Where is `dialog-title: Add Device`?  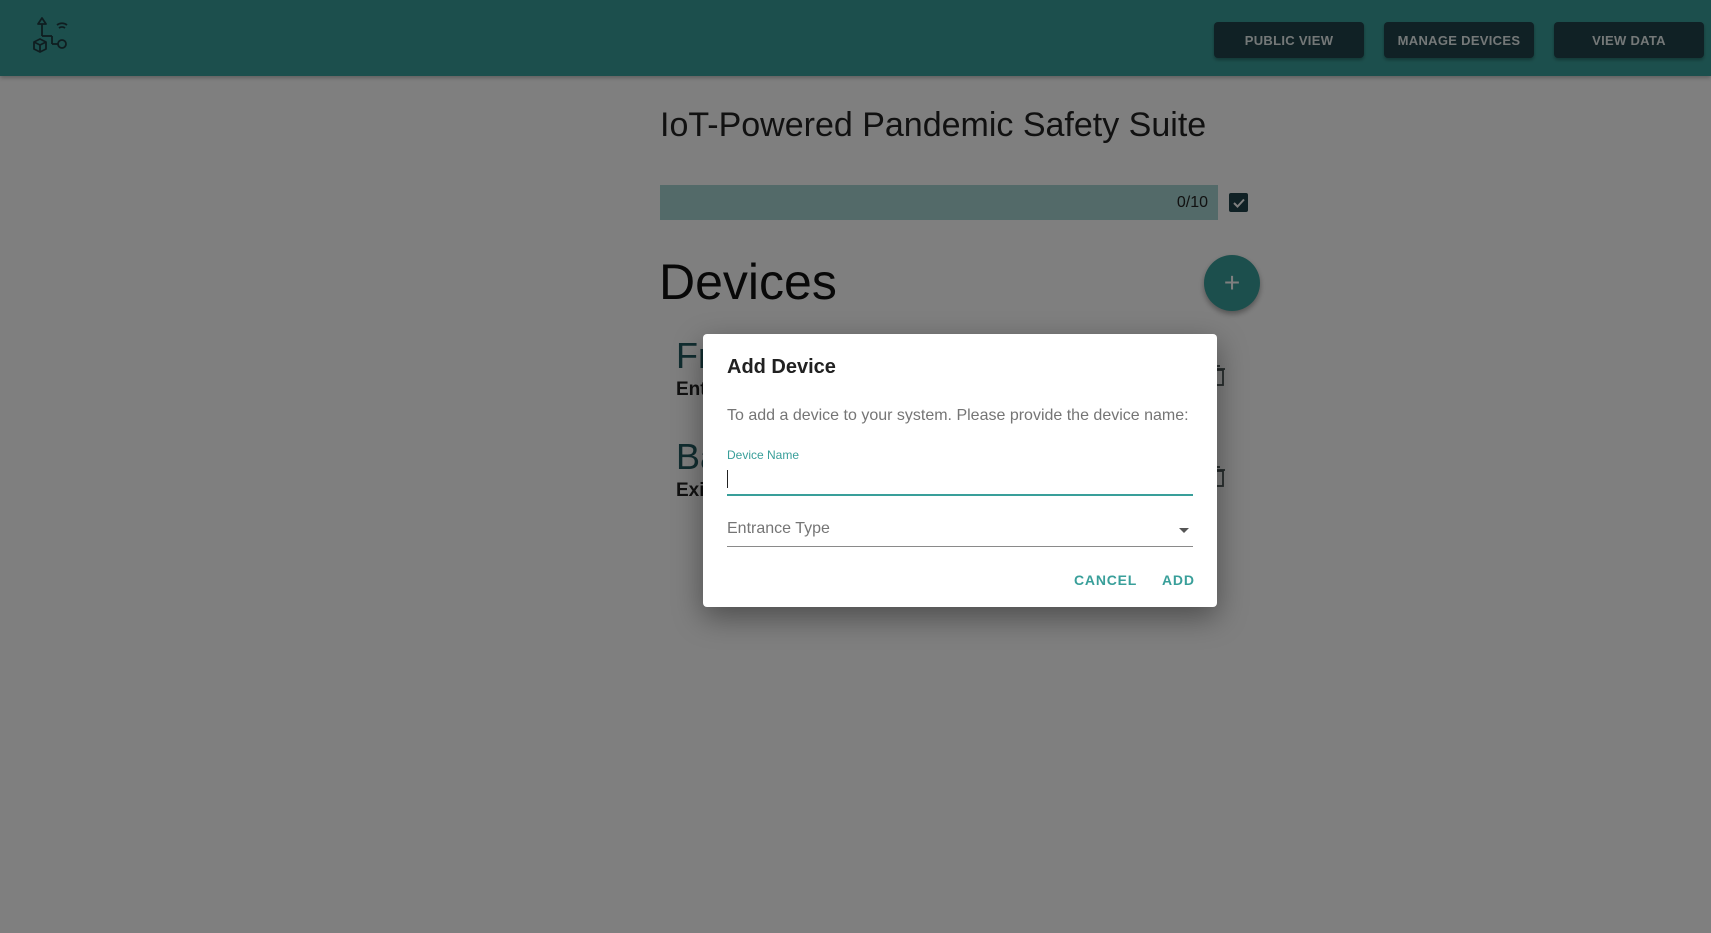
dialog-title: Add Device is located at coordinates (781, 367).